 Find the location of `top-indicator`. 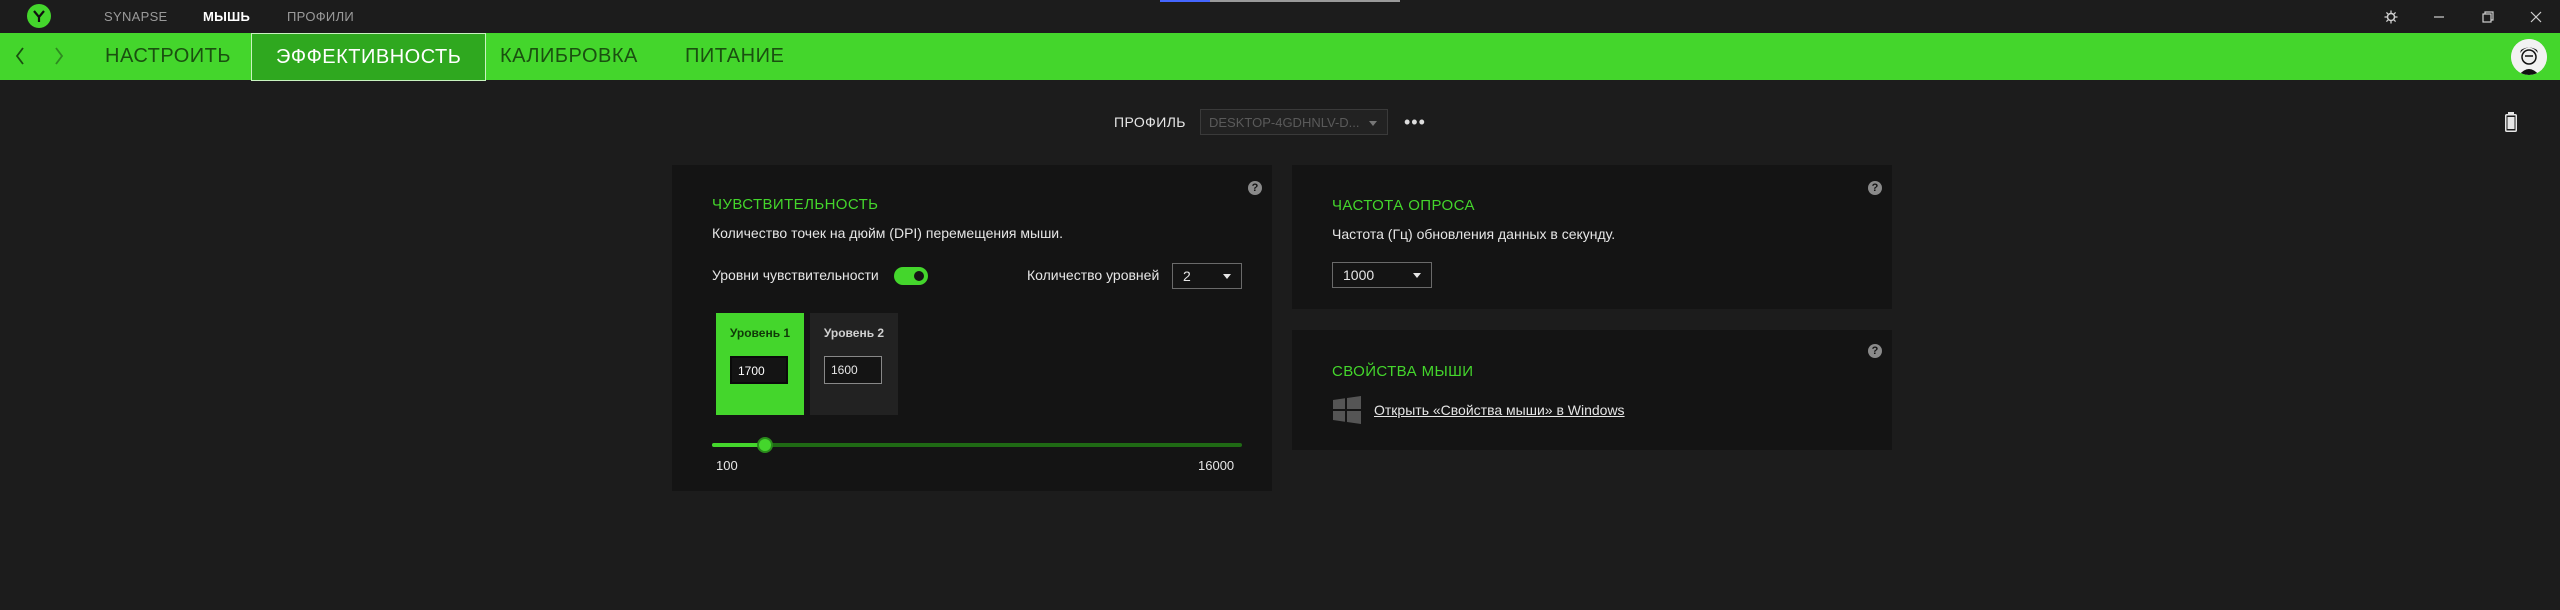

top-indicator is located at coordinates (1280, 1).